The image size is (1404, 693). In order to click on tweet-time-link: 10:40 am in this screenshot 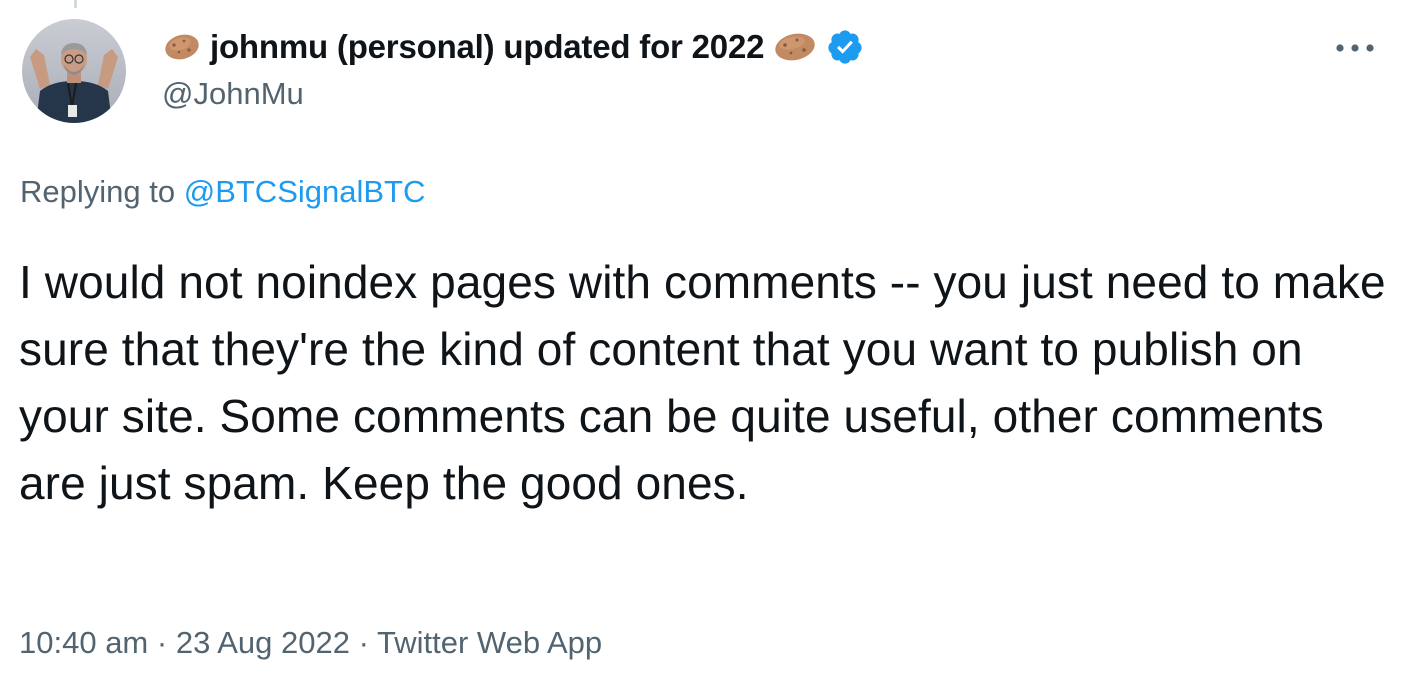, I will do `click(83, 642)`.